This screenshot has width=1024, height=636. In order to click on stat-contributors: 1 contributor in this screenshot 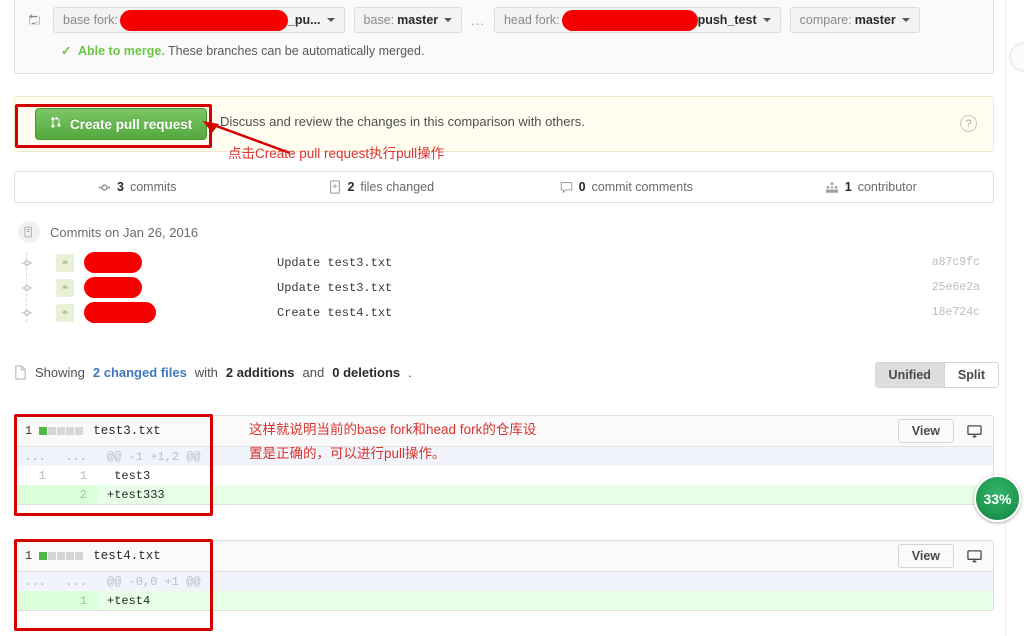, I will do `click(871, 187)`.